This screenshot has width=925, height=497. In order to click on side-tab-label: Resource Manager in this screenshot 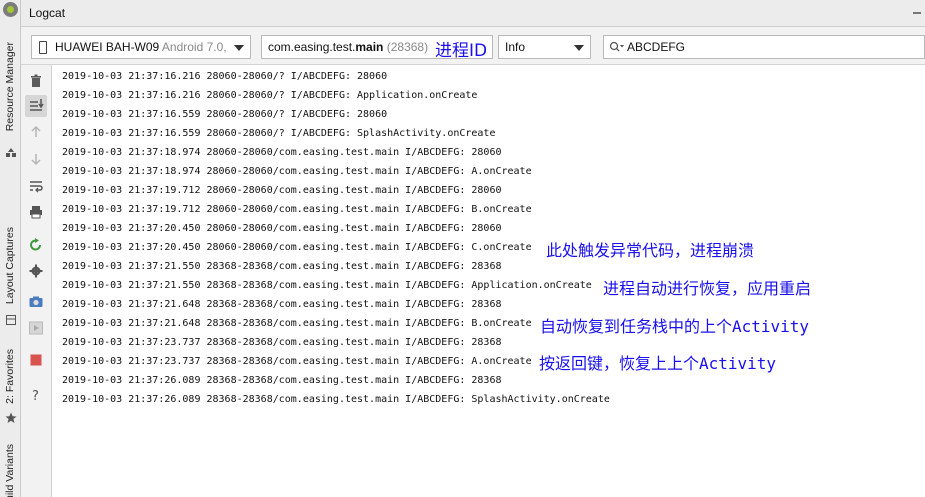, I will do `click(10, 87)`.